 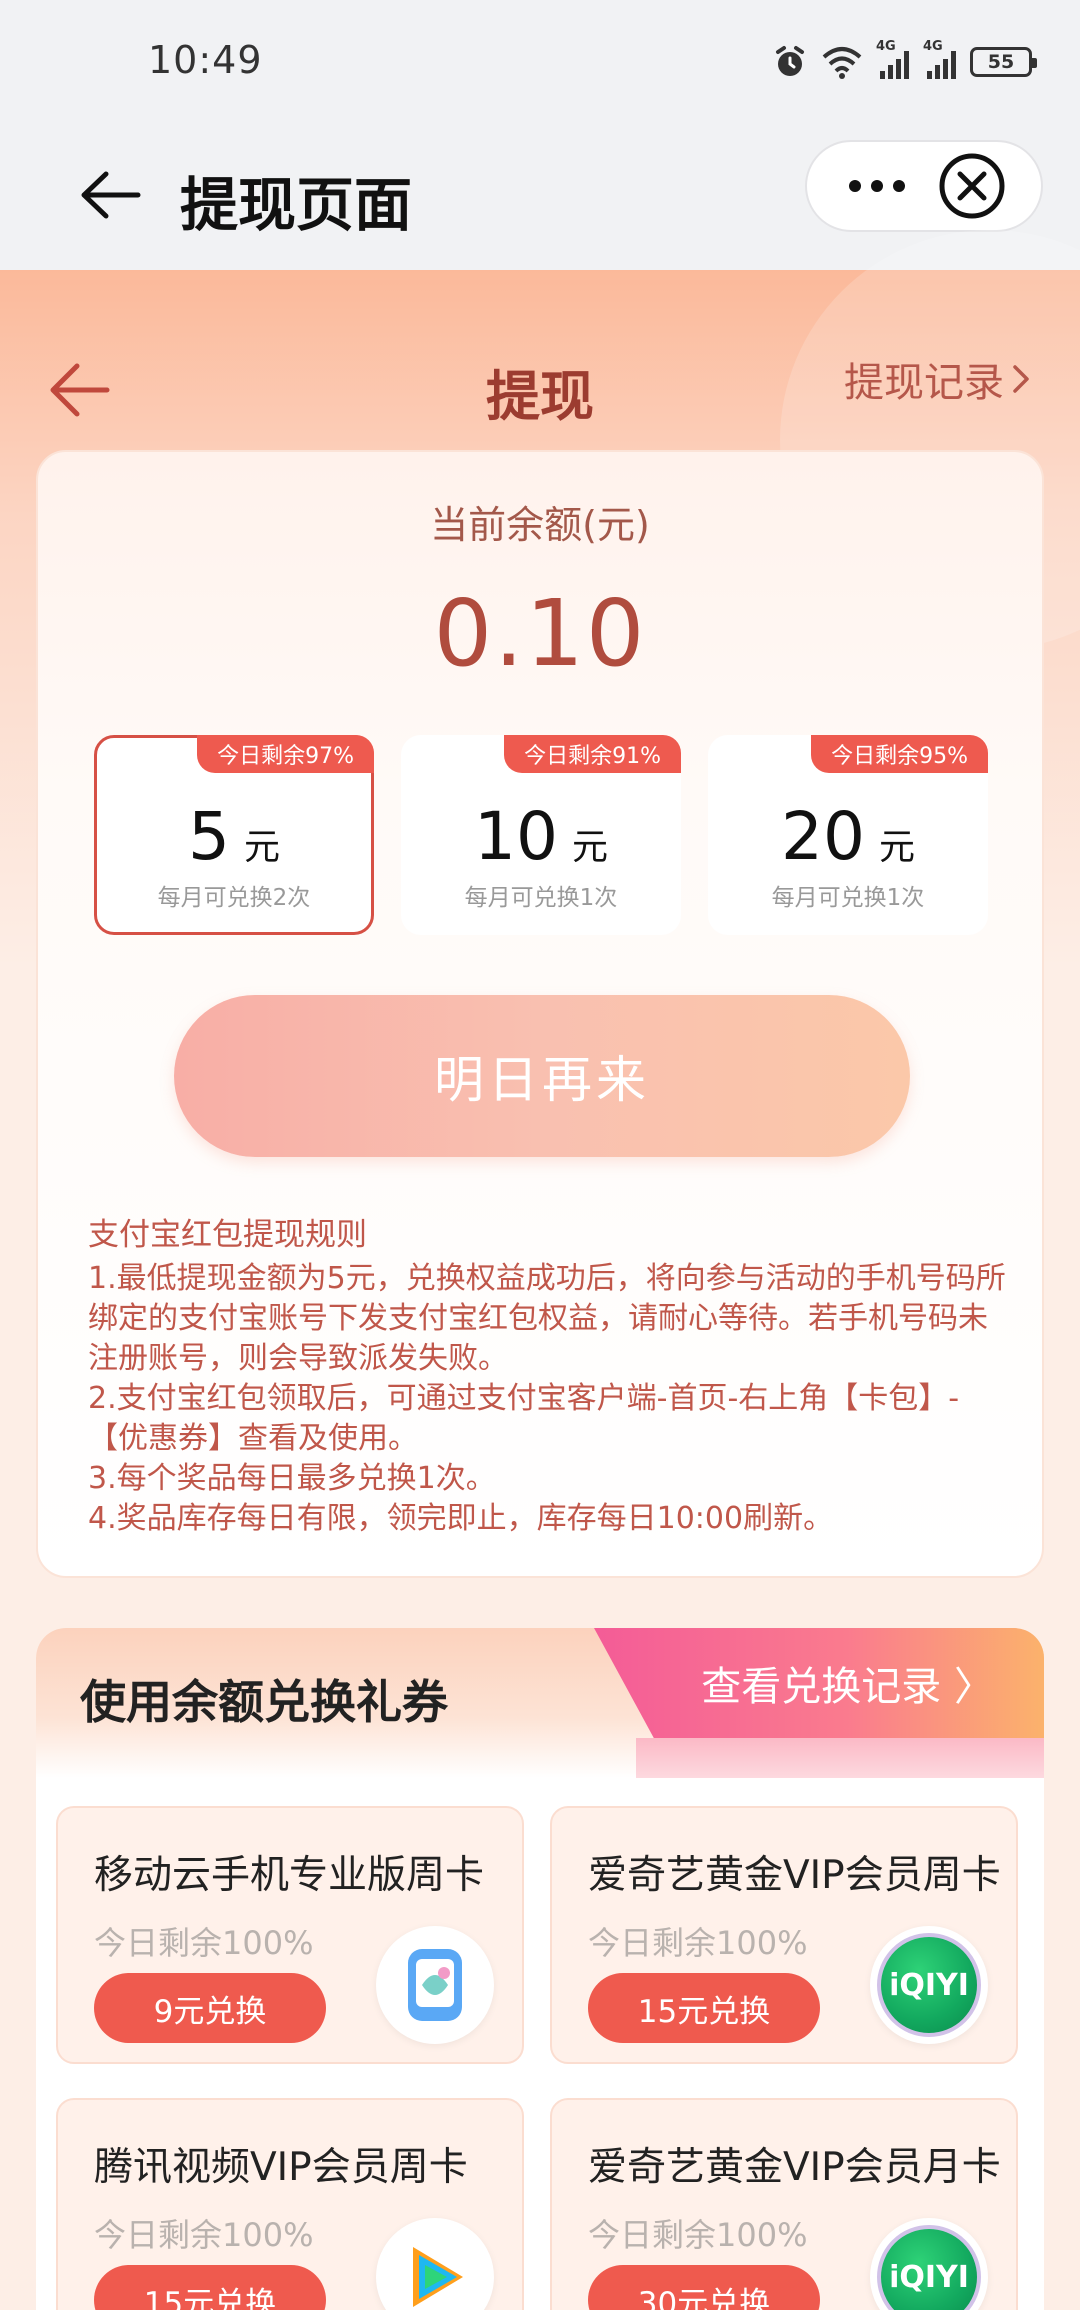 I want to click on option-amount: 10 元, so click(x=541, y=836).